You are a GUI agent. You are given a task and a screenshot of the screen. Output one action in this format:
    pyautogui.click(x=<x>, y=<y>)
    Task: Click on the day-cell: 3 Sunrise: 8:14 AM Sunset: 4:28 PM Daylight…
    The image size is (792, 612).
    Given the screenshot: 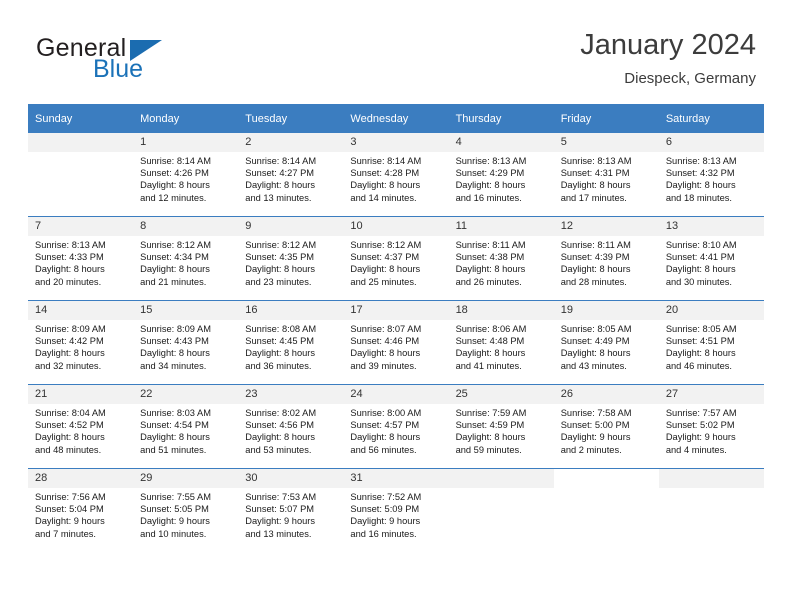 What is the action you would take?
    pyautogui.click(x=396, y=175)
    